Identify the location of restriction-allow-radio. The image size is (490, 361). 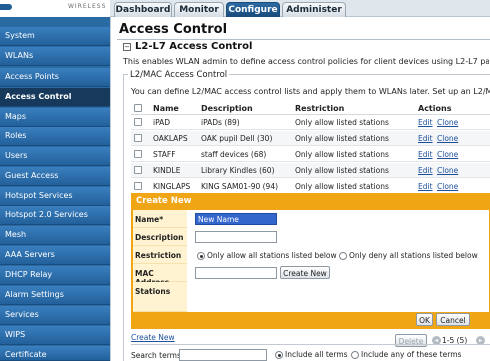
(201, 256).